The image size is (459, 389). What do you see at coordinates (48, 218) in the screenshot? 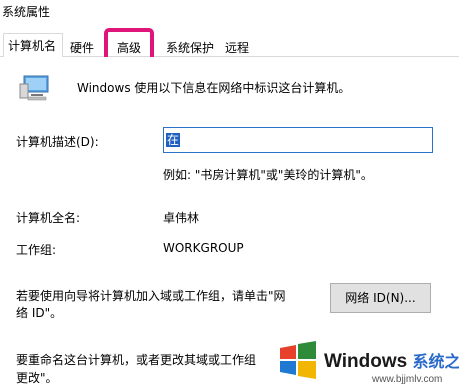
I see `full-name-label: 计算机全名:` at bounding box center [48, 218].